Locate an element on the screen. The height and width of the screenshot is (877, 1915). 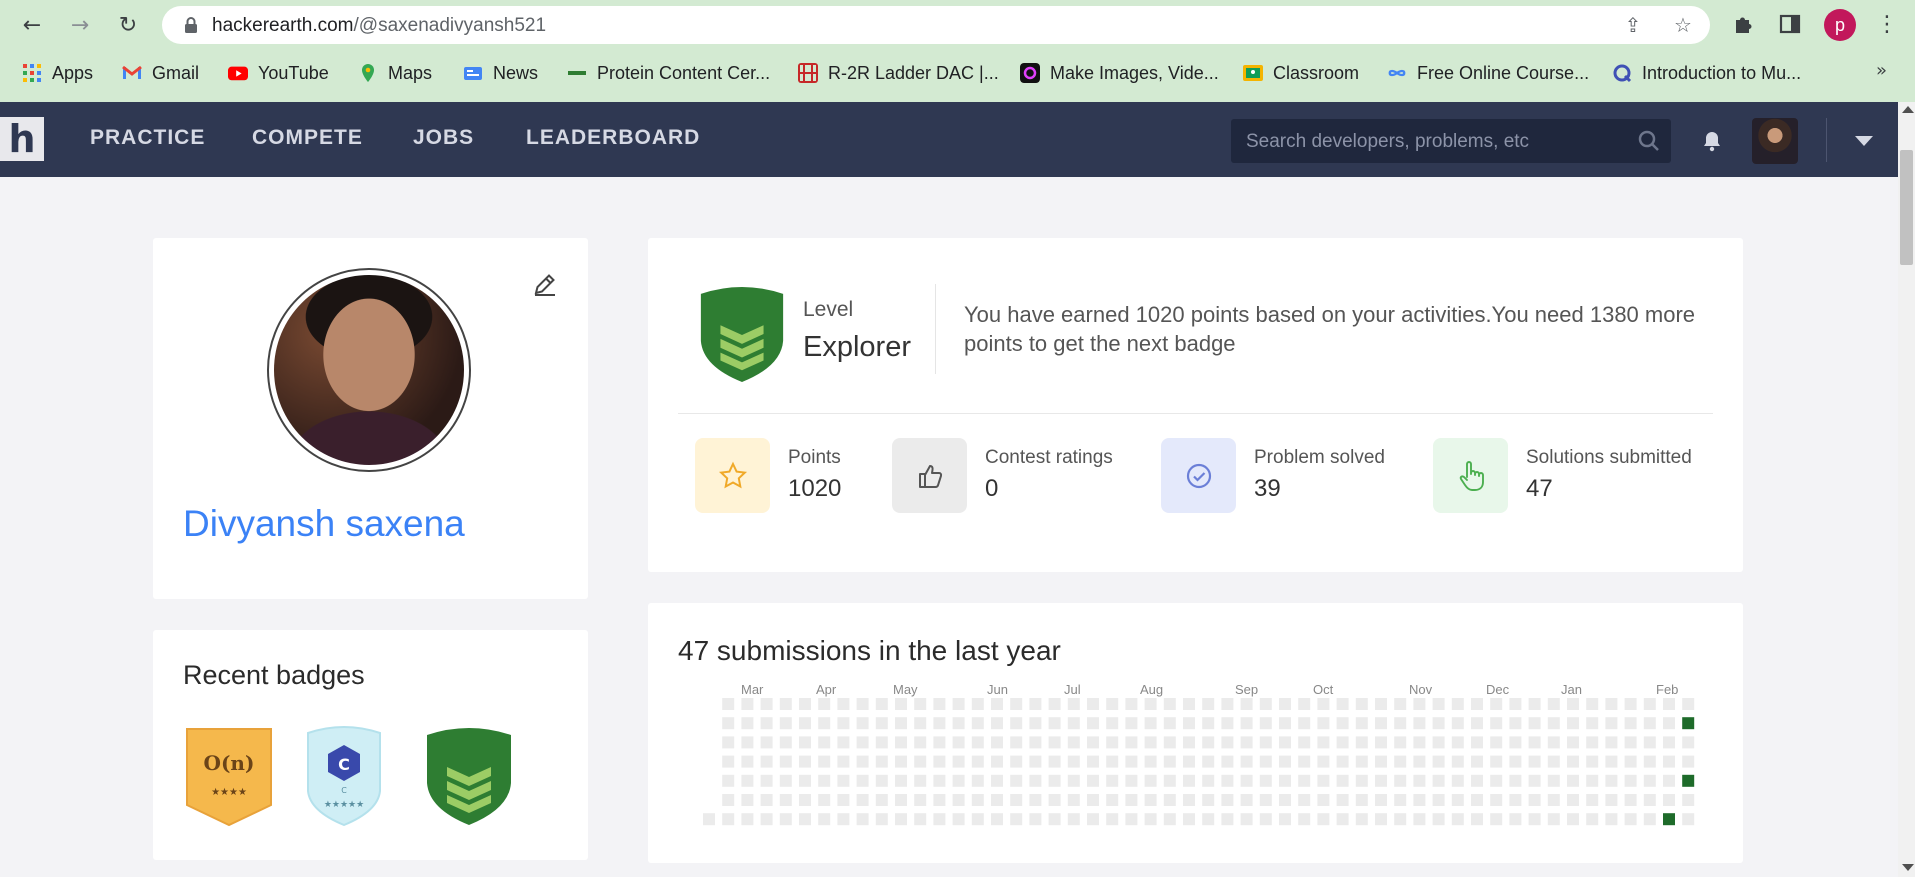
bookmark-youtube: YouTube is located at coordinates (278, 73).